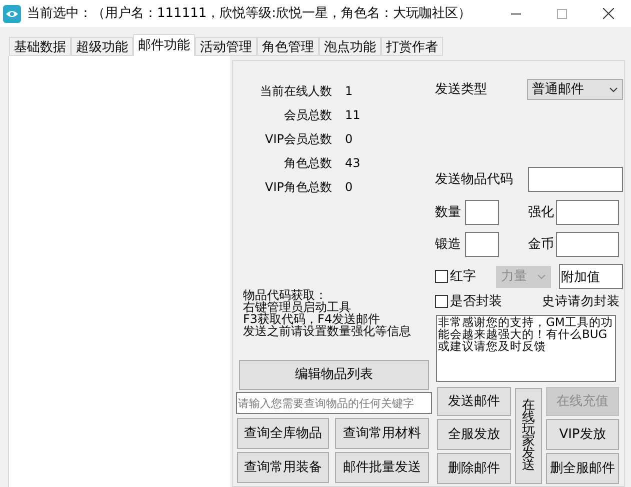 The height and width of the screenshot is (487, 631). Describe the element at coordinates (307, 115) in the screenshot. I see `stat-label: 会员总数` at that location.